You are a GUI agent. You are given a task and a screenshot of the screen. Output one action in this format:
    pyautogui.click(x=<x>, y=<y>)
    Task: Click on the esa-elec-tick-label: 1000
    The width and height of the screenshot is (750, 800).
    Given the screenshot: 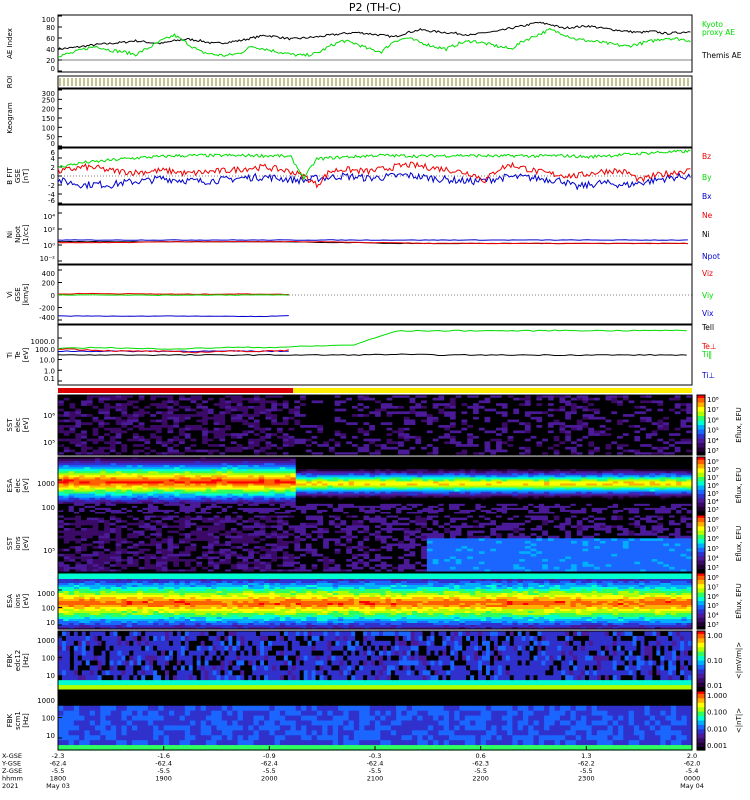 What is the action you would take?
    pyautogui.click(x=46, y=484)
    